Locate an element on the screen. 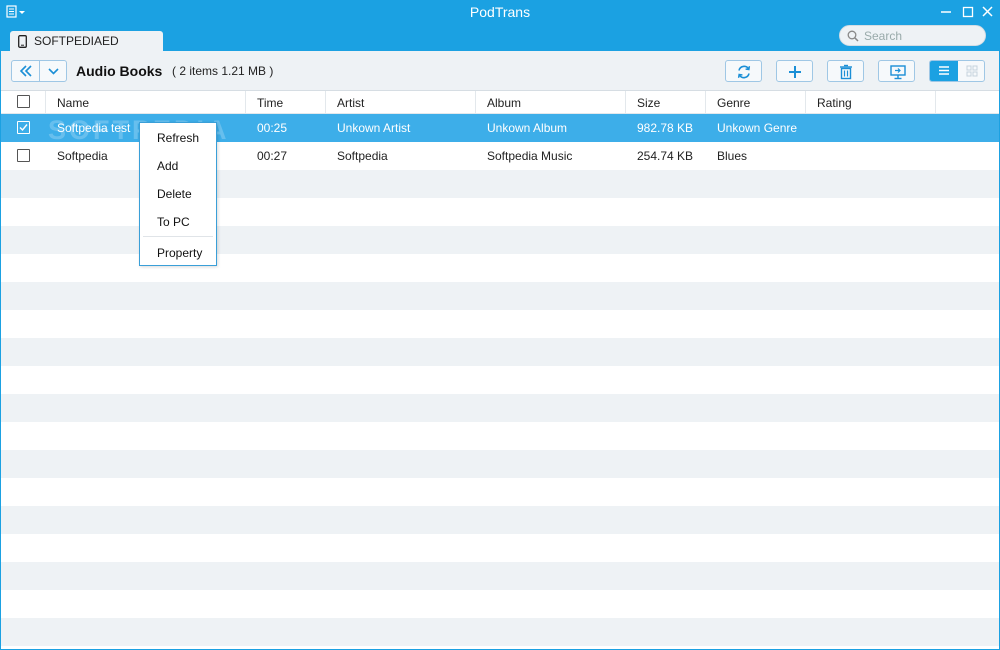 The height and width of the screenshot is (650, 1000). device-bar: SOFTPEDIAED is located at coordinates (500, 38).